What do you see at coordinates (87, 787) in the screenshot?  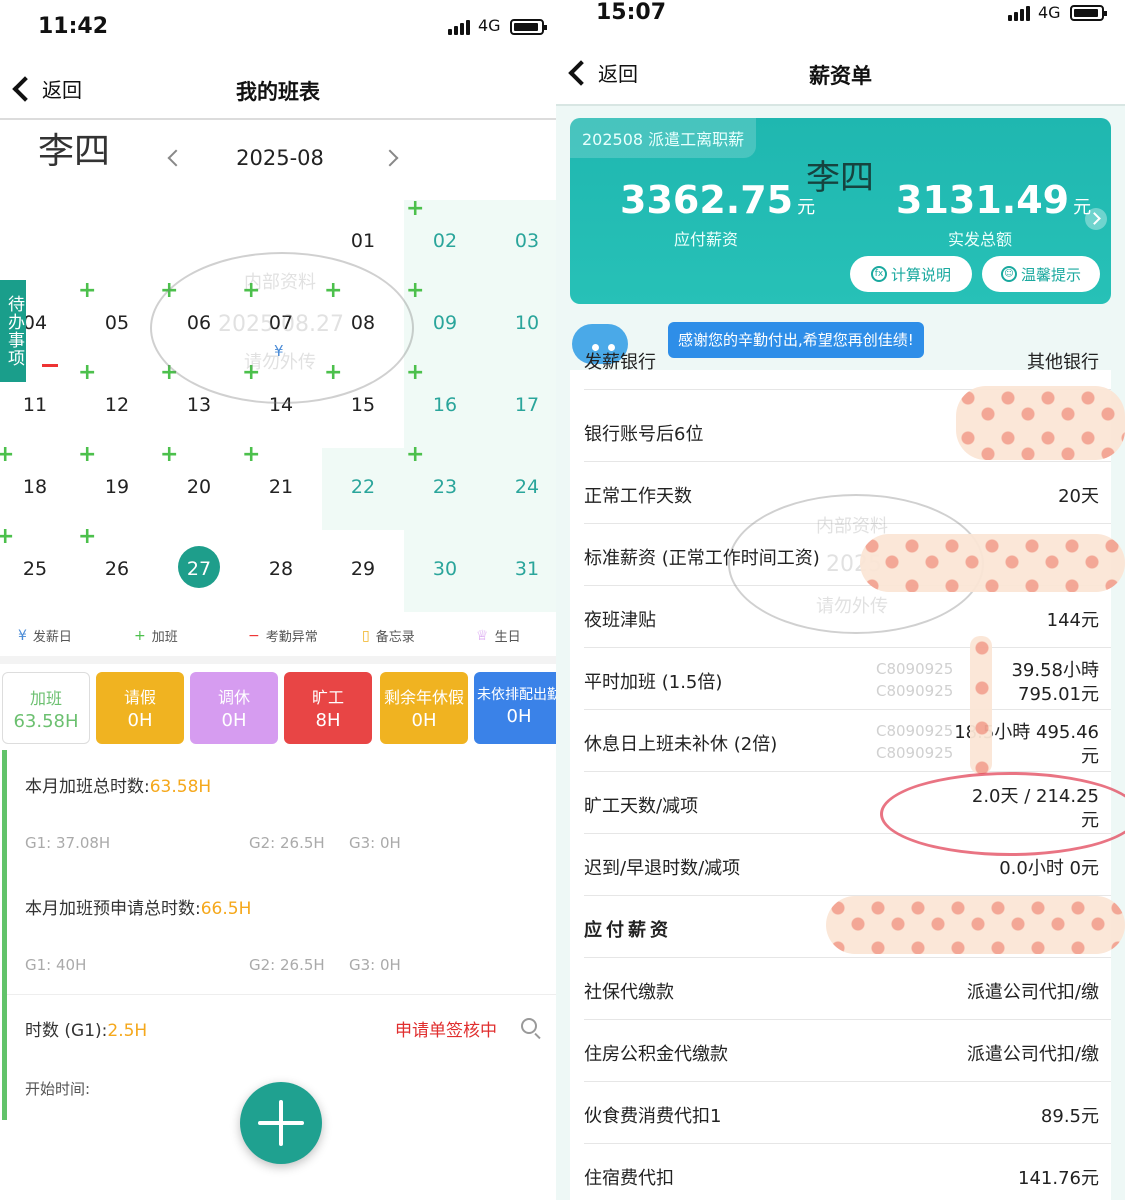 I see `overtime-total-label: 本月加班总时数:` at bounding box center [87, 787].